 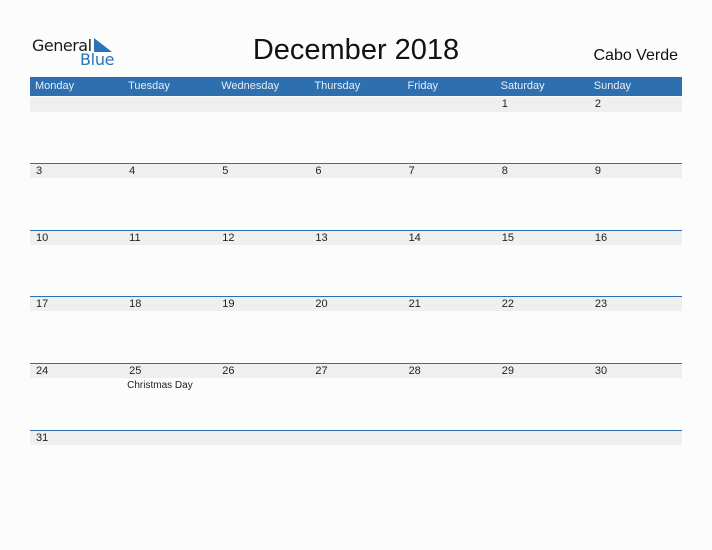 What do you see at coordinates (635, 396) in the screenshot?
I see `day-cell: 30` at bounding box center [635, 396].